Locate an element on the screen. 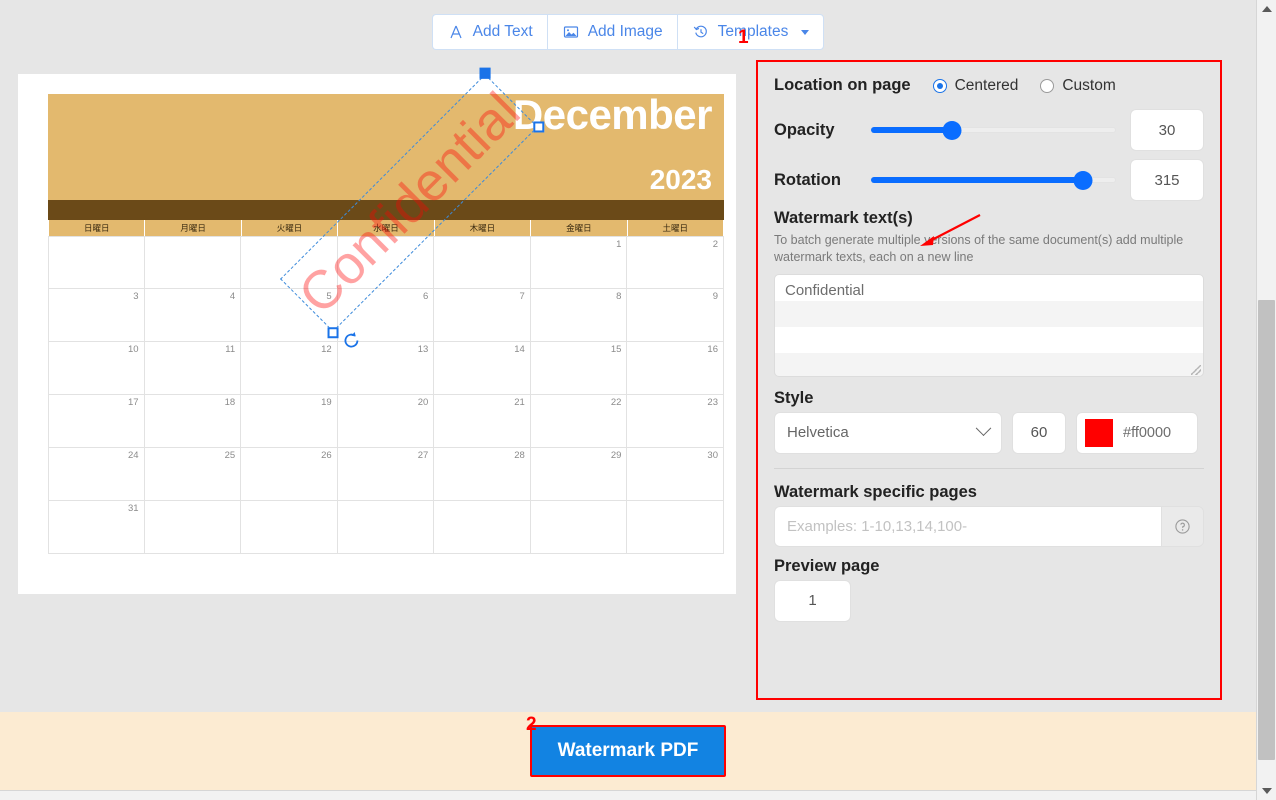  top-toolbar: Add Text Add Image Templates is located at coordinates (628, 32).